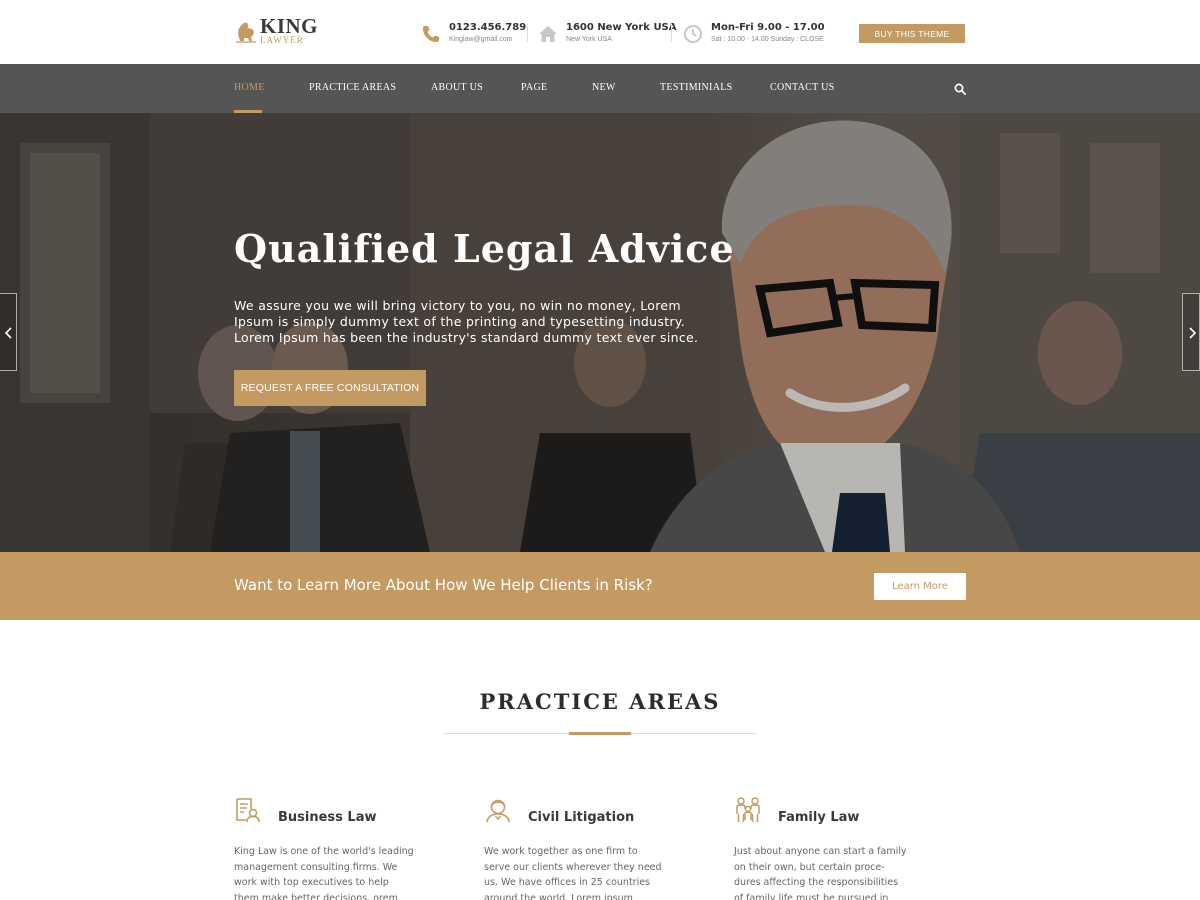 The image size is (1200, 900). I want to click on card-title: Business Law, so click(327, 817).